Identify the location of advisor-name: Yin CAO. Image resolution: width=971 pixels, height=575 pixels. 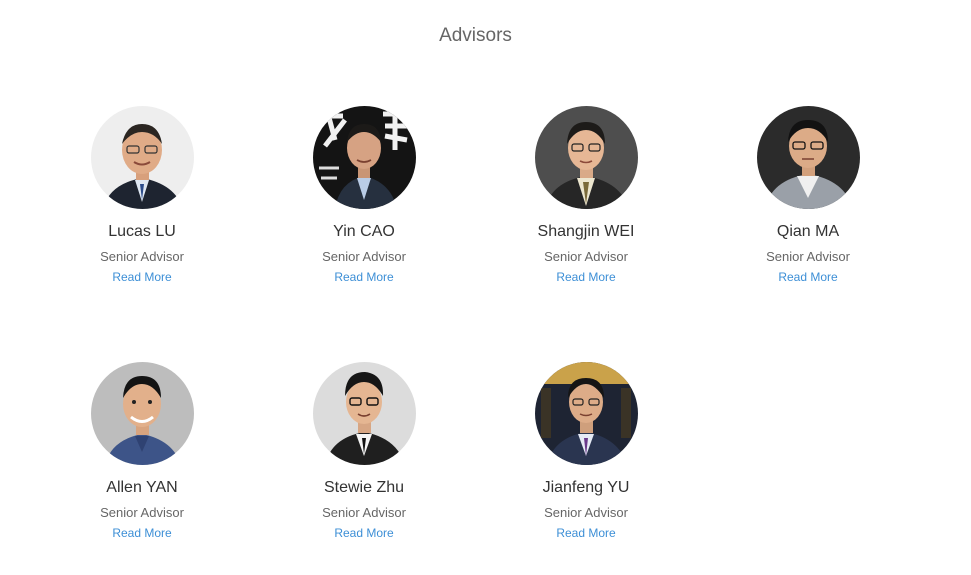
(364, 231).